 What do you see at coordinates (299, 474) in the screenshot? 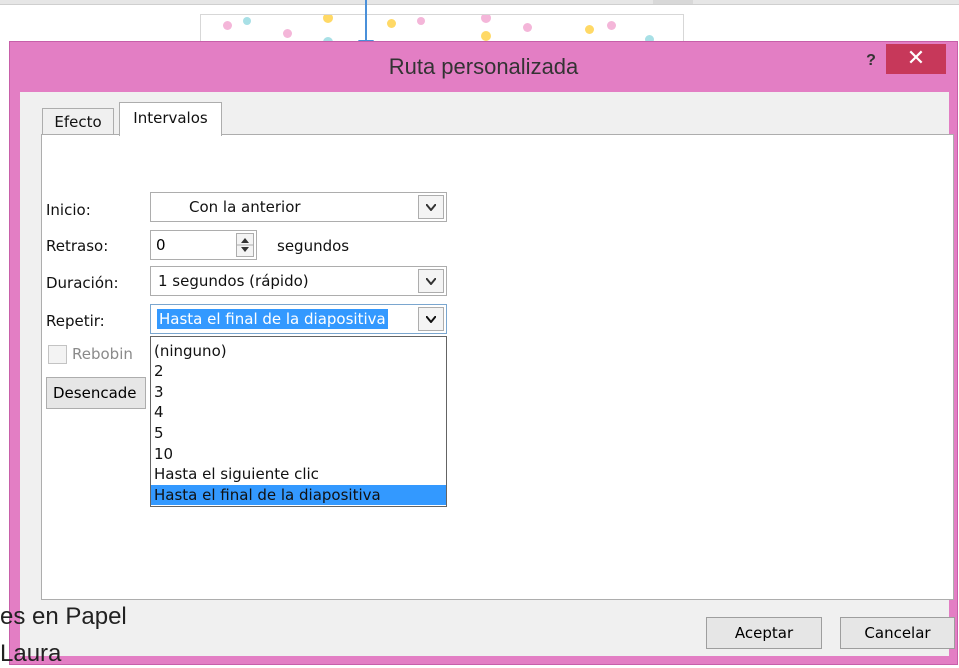
I see `list-item: Hasta el siguiente clic` at bounding box center [299, 474].